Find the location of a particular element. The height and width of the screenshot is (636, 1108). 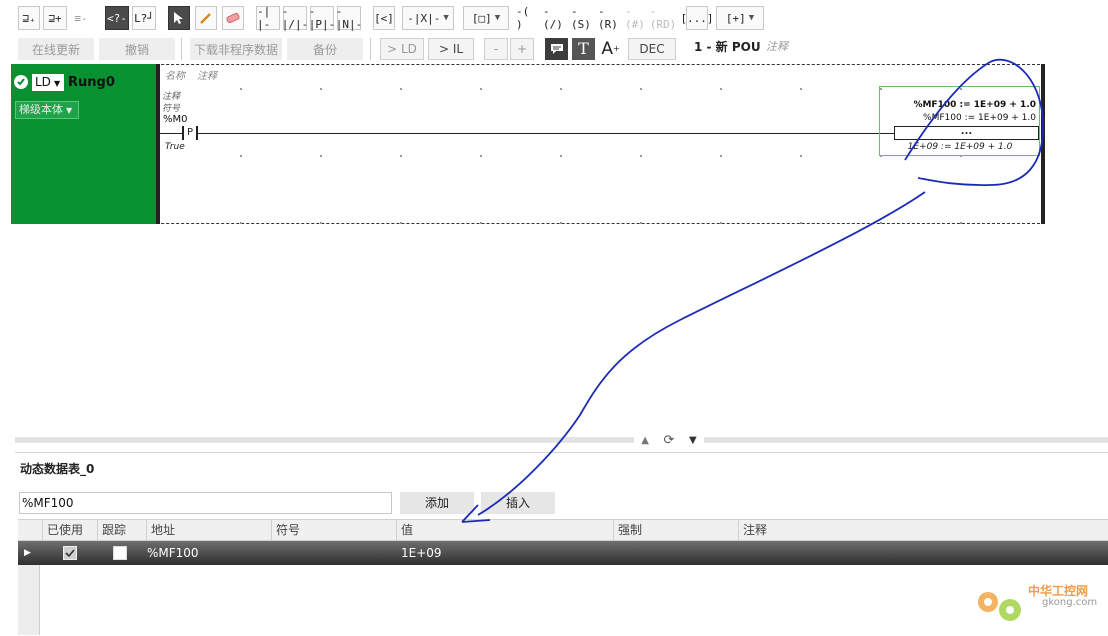

backup-button: 备份 is located at coordinates (325, 49).